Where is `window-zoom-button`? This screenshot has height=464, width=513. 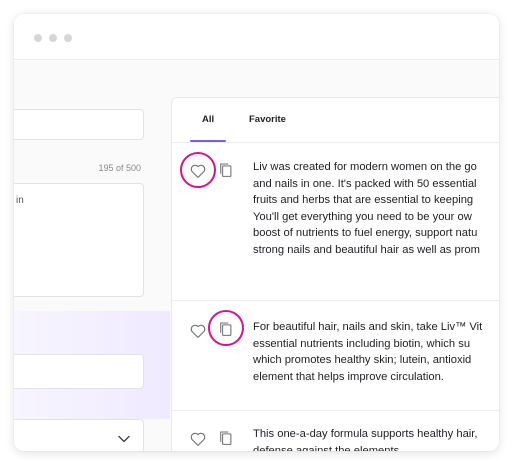
window-zoom-button is located at coordinates (68, 38).